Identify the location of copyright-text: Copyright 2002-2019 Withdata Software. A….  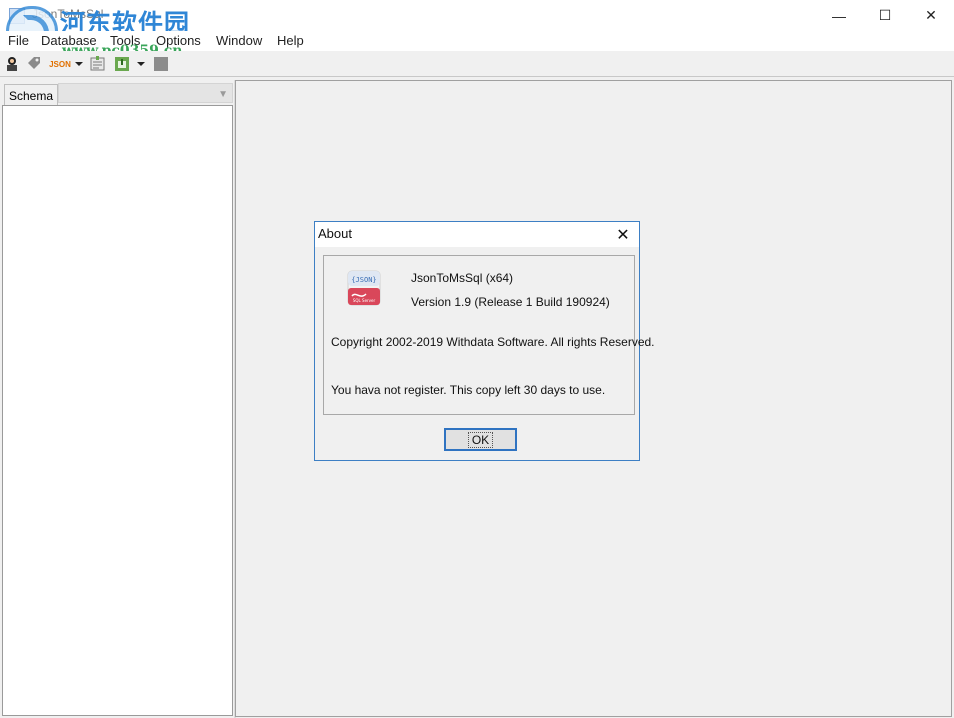
(493, 342).